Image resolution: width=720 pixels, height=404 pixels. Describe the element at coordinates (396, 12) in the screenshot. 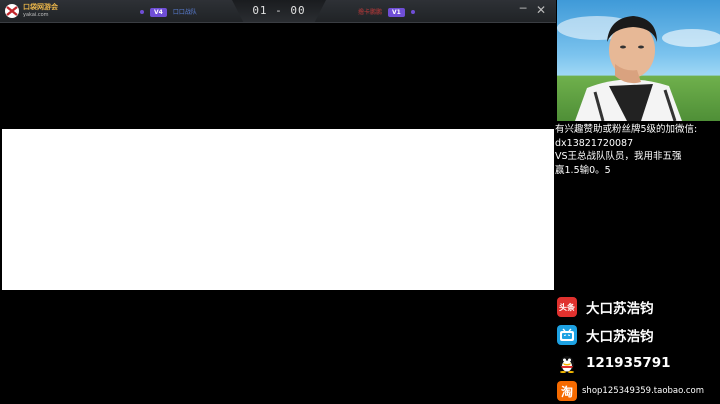

I see `right-team-badge: V1` at that location.